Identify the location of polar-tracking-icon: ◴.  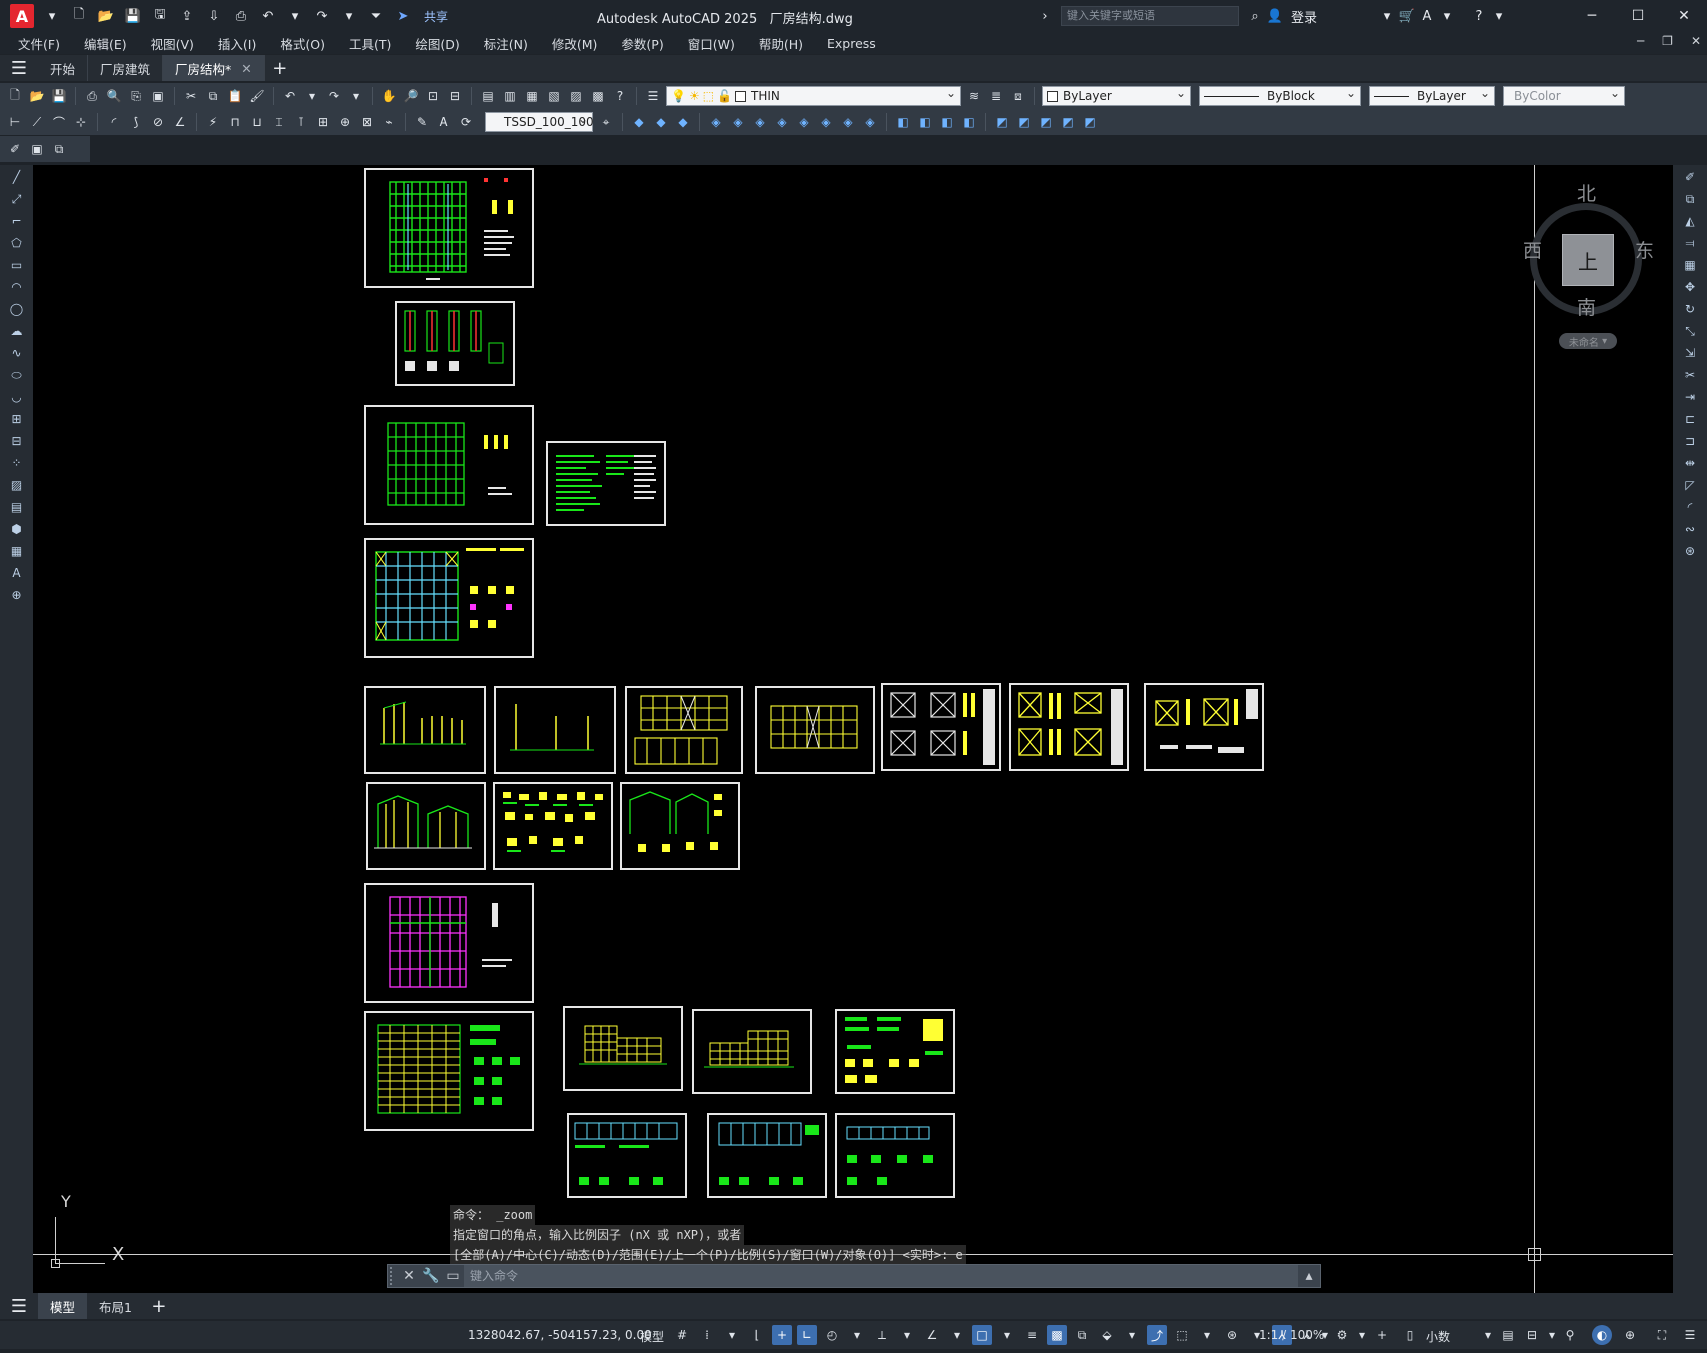
(832, 1335).